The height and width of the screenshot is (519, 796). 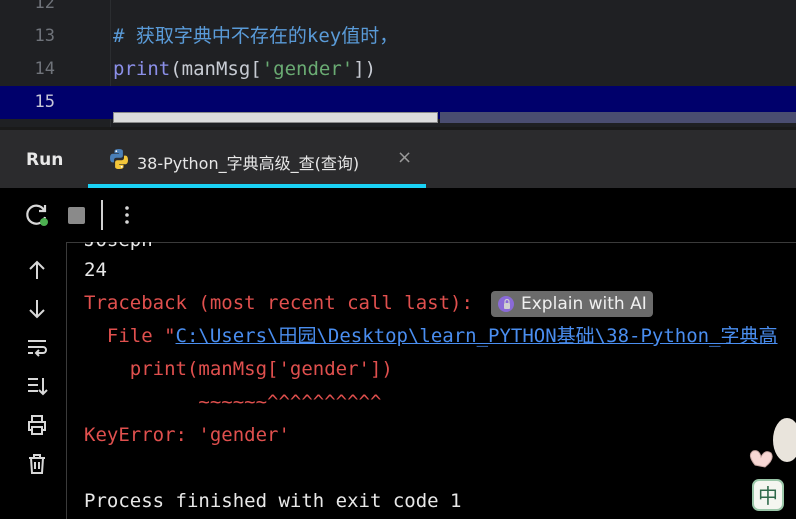 What do you see at coordinates (37, 215) in the screenshot?
I see `rerun-icon` at bounding box center [37, 215].